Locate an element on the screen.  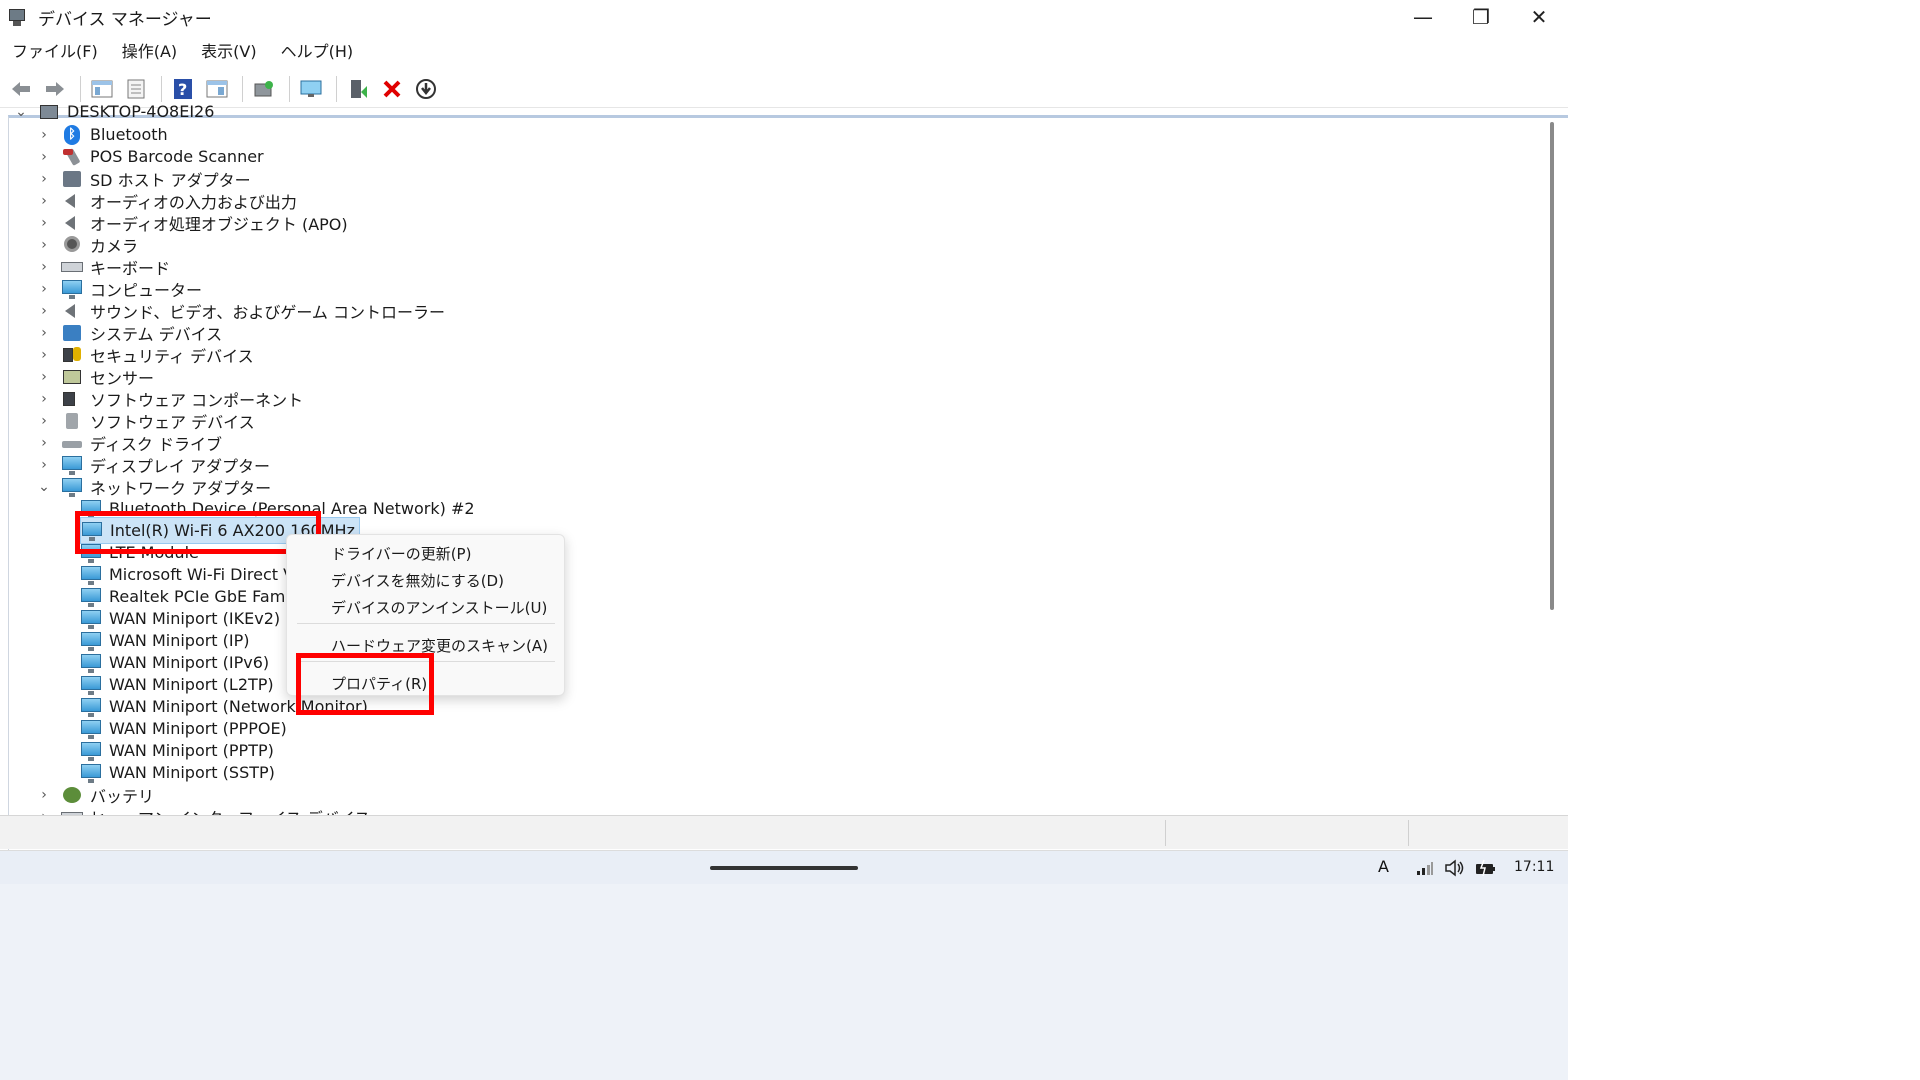
vertical-scrollbar is located at coordinates (1554, 468).